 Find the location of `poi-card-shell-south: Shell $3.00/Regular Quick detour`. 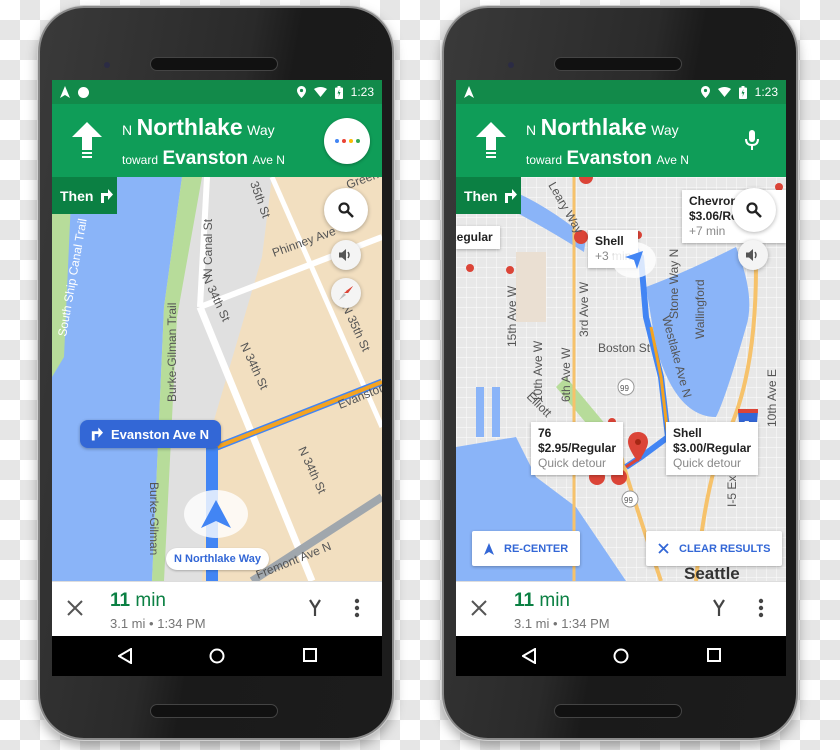

poi-card-shell-south: Shell $3.00/Regular Quick detour is located at coordinates (712, 448).